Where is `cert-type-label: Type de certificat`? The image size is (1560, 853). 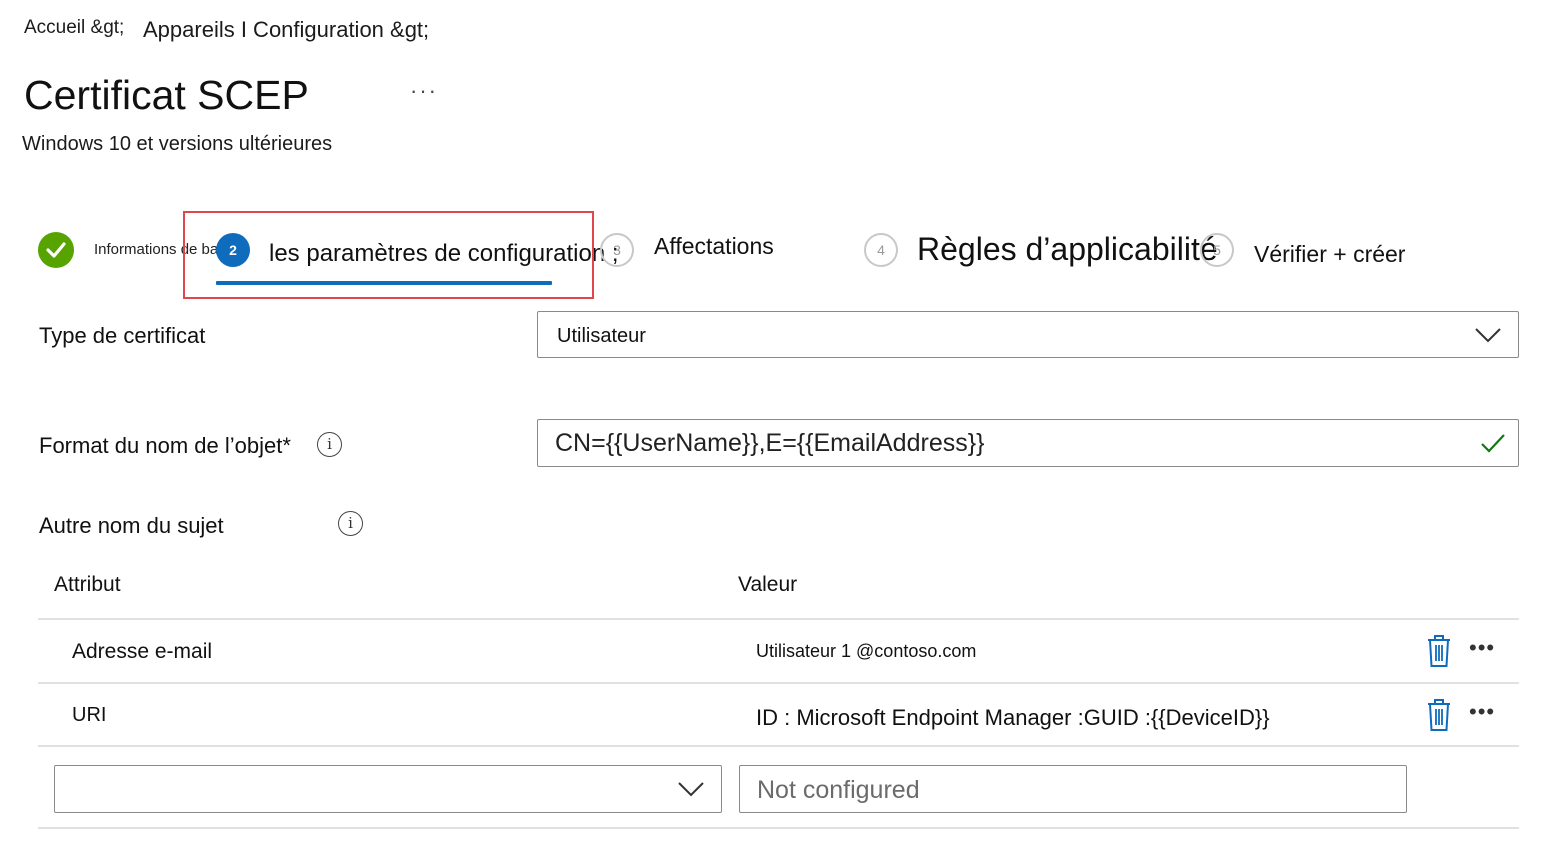
cert-type-label: Type de certificat is located at coordinates (122, 335).